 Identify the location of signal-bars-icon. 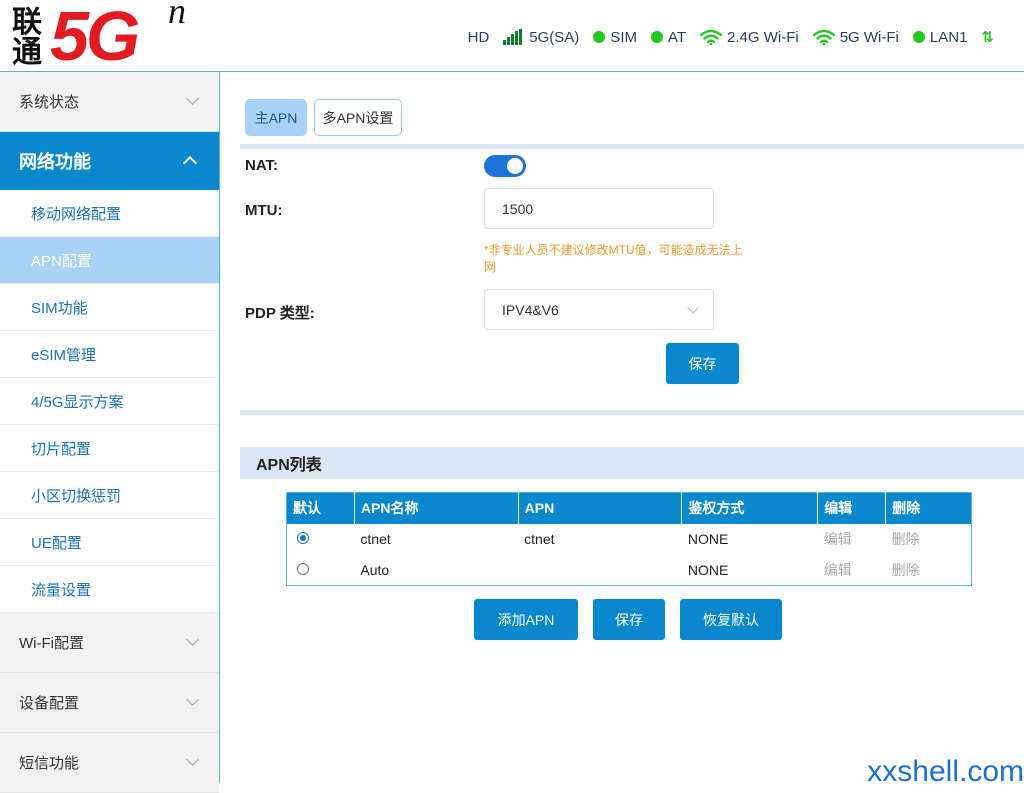
(513, 37).